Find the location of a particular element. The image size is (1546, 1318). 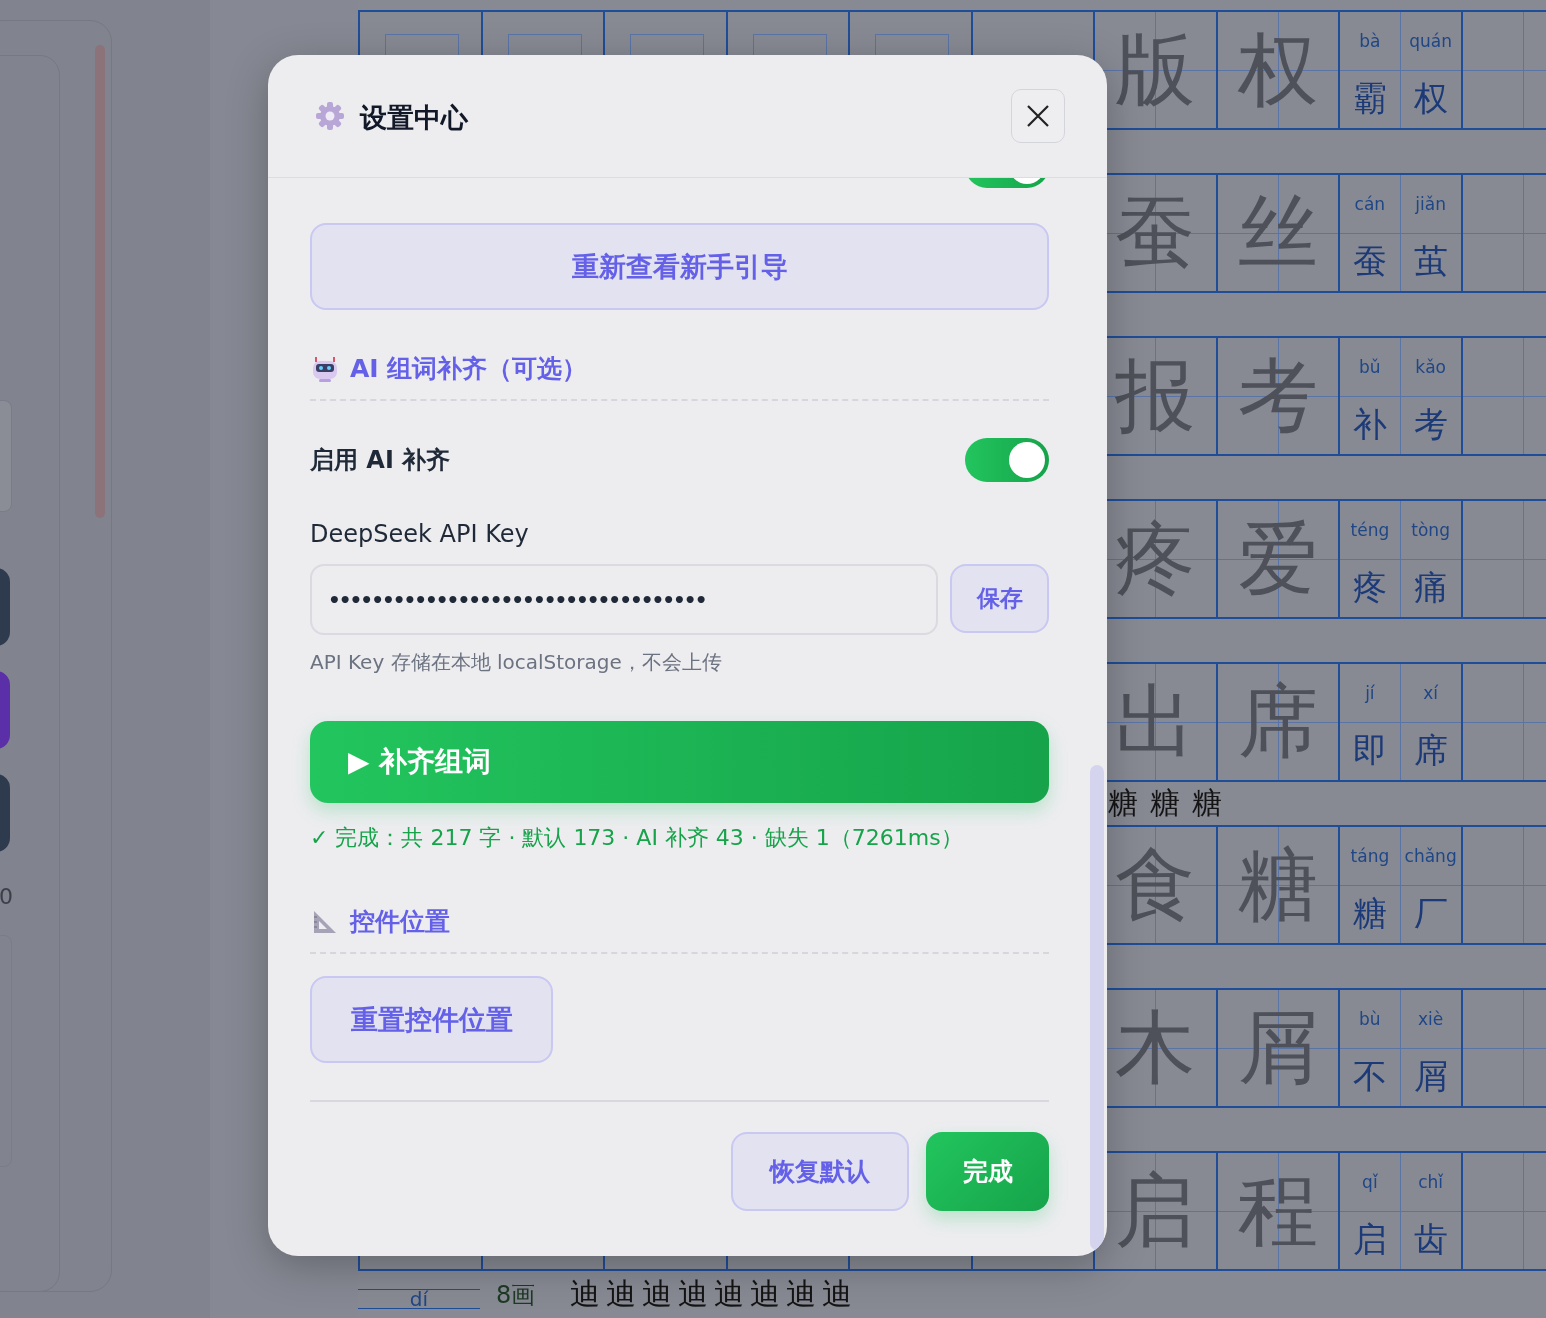

fill-words-button: ▶ 补齐组词 is located at coordinates (679, 762).